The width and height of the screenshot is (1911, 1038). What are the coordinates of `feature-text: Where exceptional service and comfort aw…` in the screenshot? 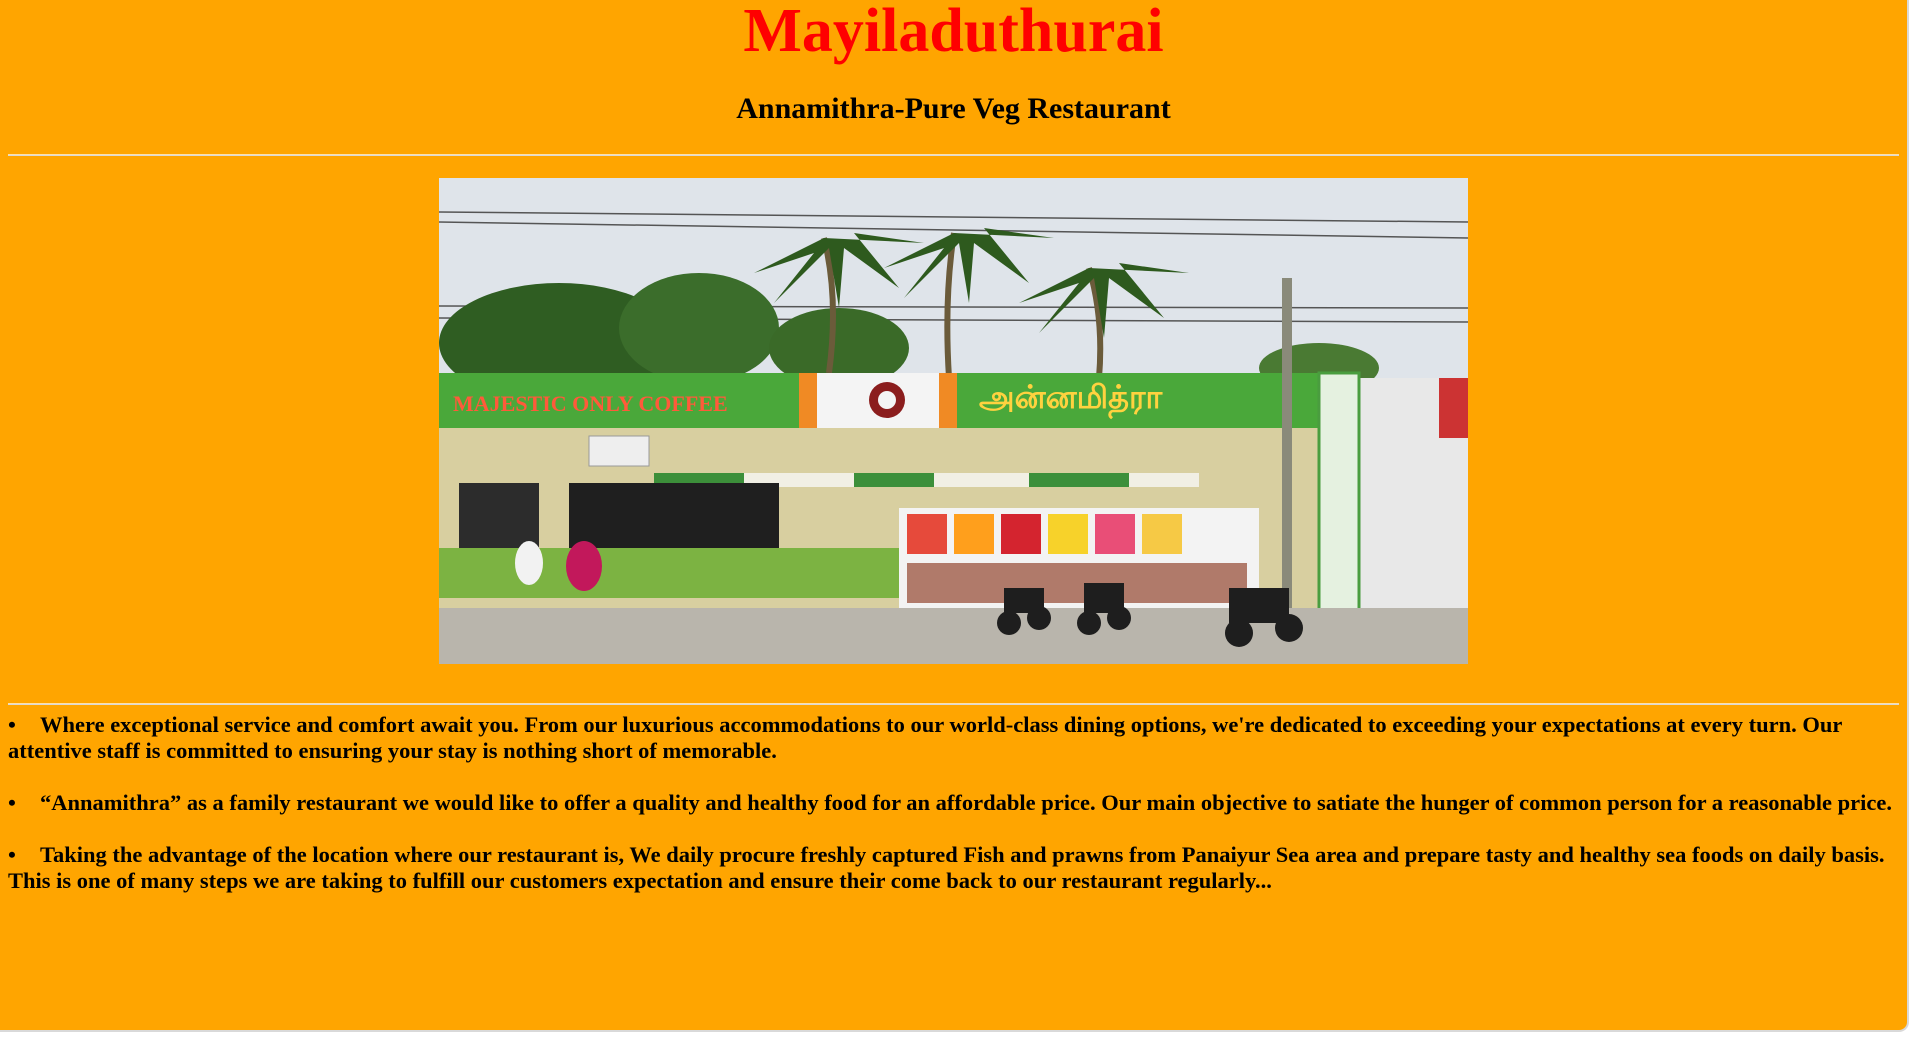 It's located at (925, 737).